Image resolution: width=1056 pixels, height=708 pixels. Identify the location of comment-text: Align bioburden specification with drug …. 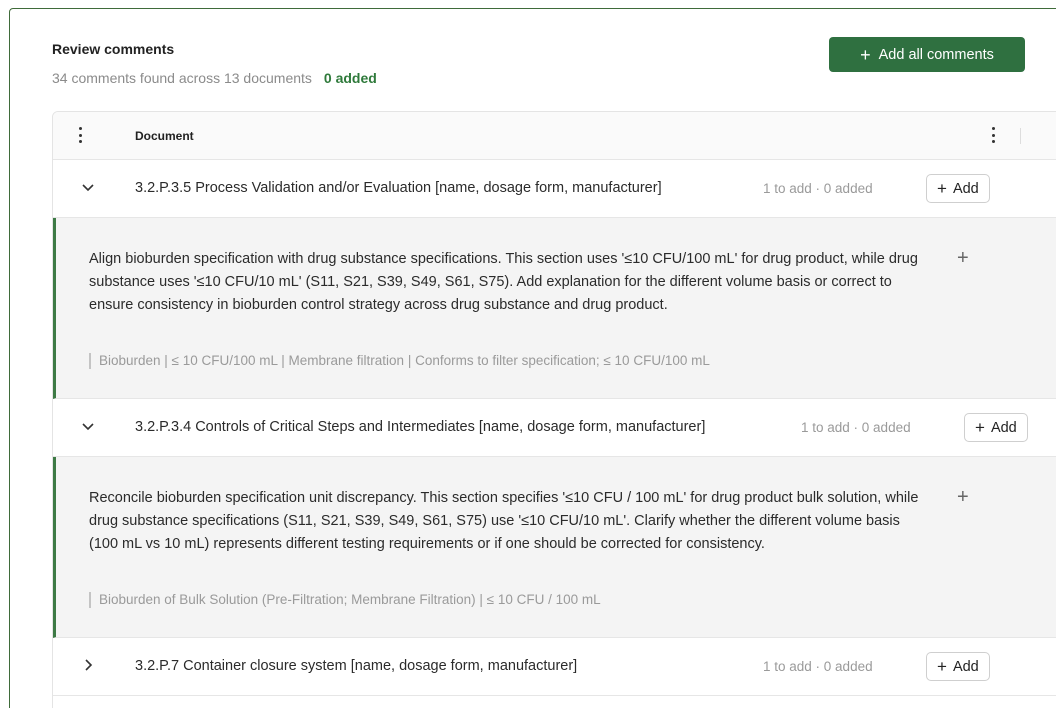
(503, 282).